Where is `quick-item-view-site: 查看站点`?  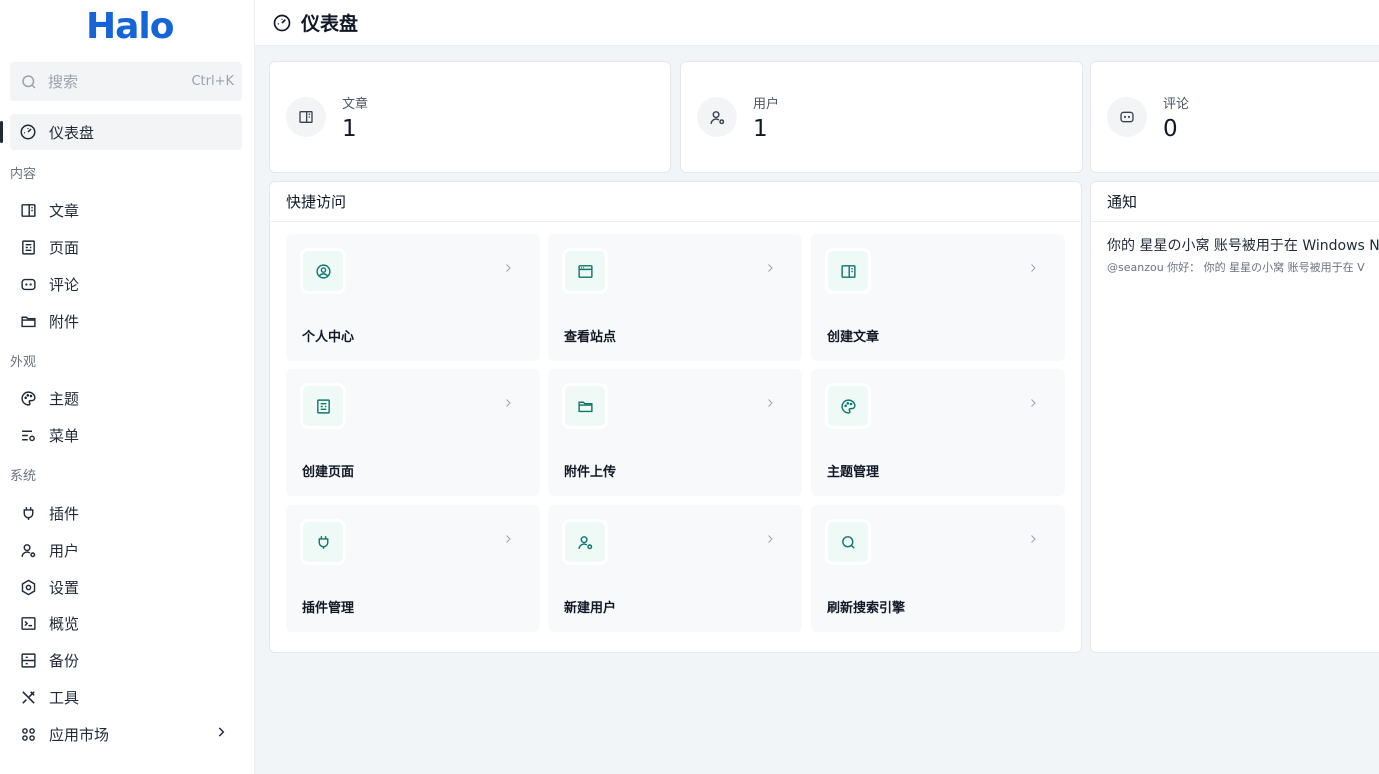
quick-item-view-site: 查看站点 is located at coordinates (675, 297).